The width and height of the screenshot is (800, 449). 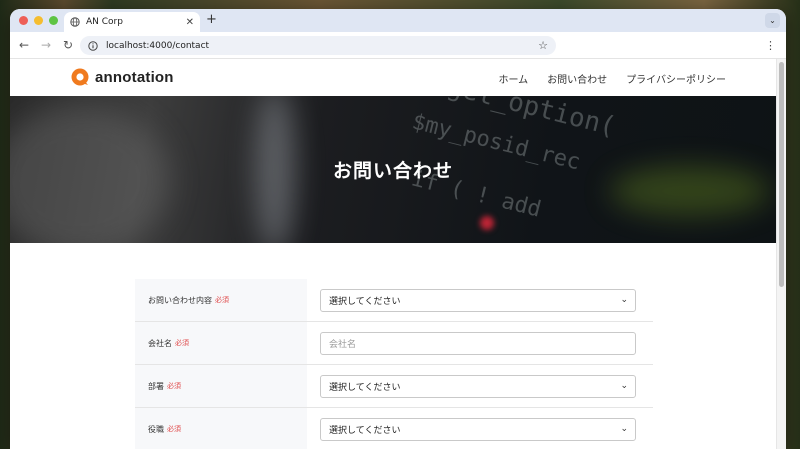 I want to click on logo-mark-icon, so click(x=80, y=77).